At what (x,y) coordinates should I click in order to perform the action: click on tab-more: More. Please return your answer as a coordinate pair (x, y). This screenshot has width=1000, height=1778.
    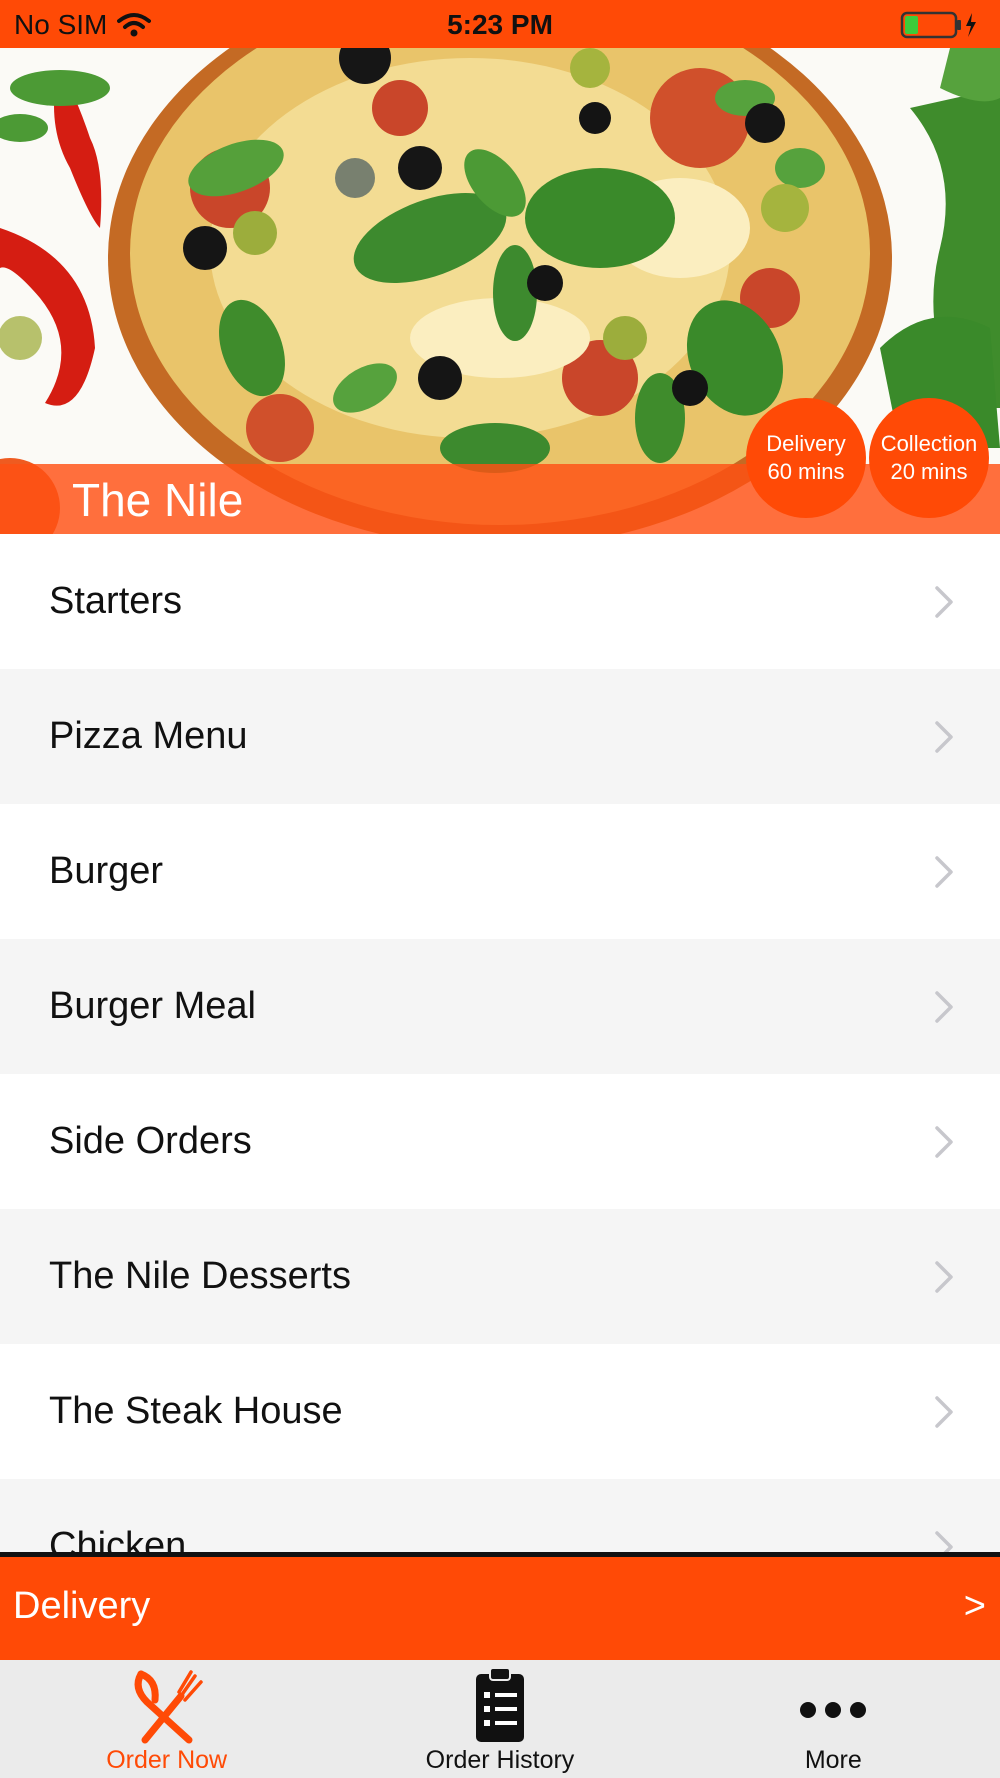
    Looking at the image, I should click on (833, 1719).